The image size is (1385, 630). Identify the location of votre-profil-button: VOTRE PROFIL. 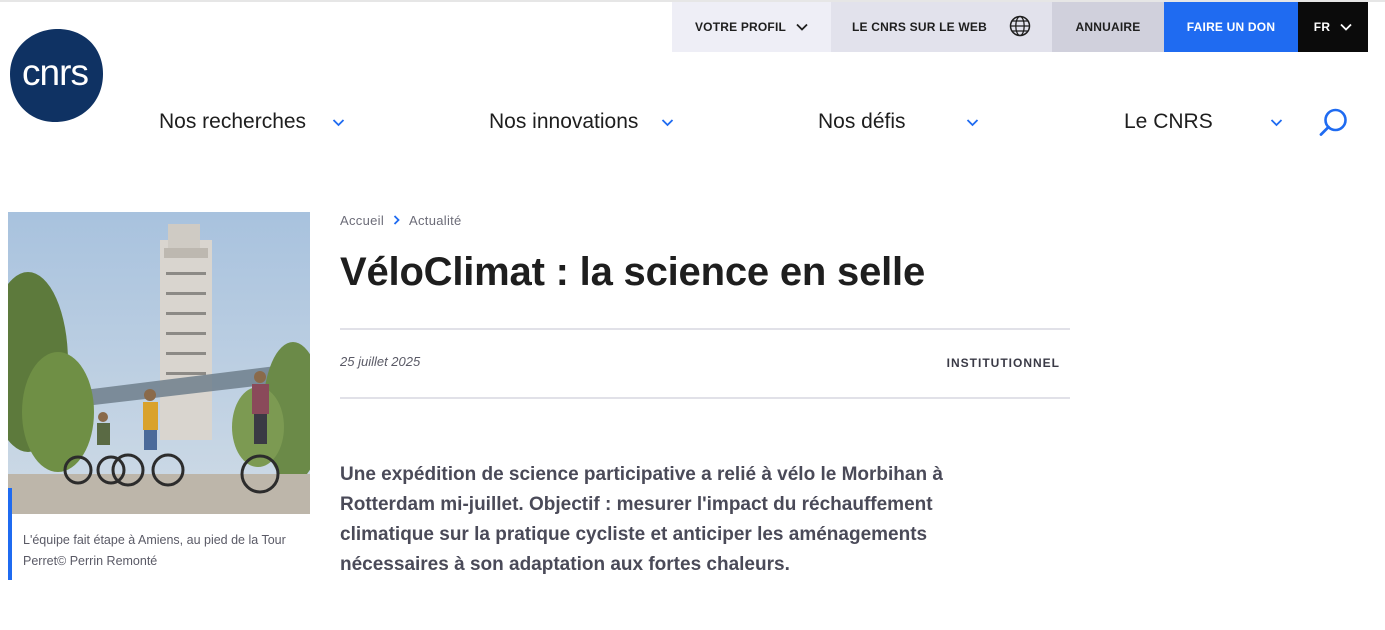
(751, 27).